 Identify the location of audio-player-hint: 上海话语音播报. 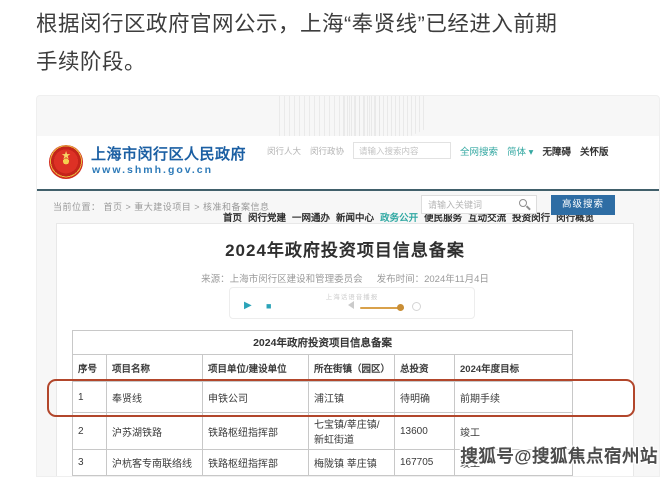
(352, 297).